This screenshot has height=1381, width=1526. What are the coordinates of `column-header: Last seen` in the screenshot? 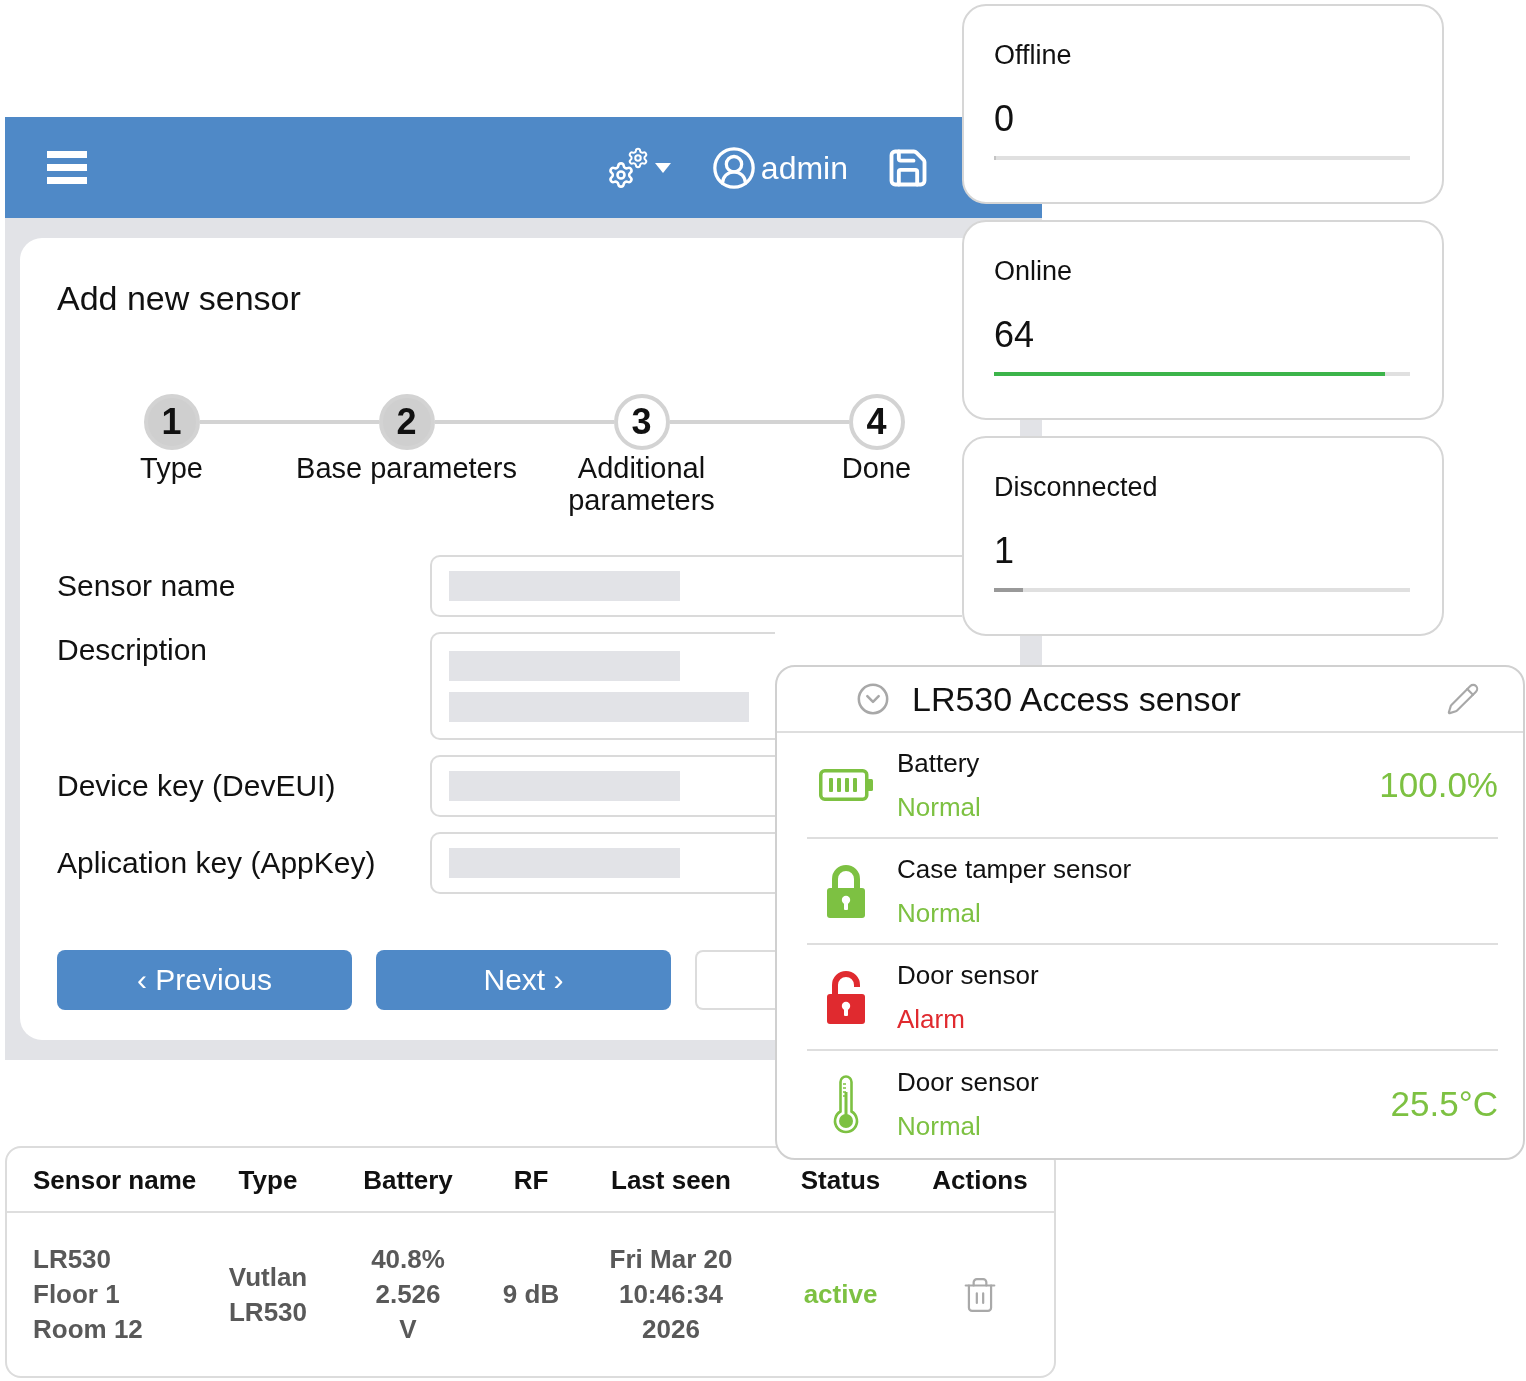 It's located at (671, 1179).